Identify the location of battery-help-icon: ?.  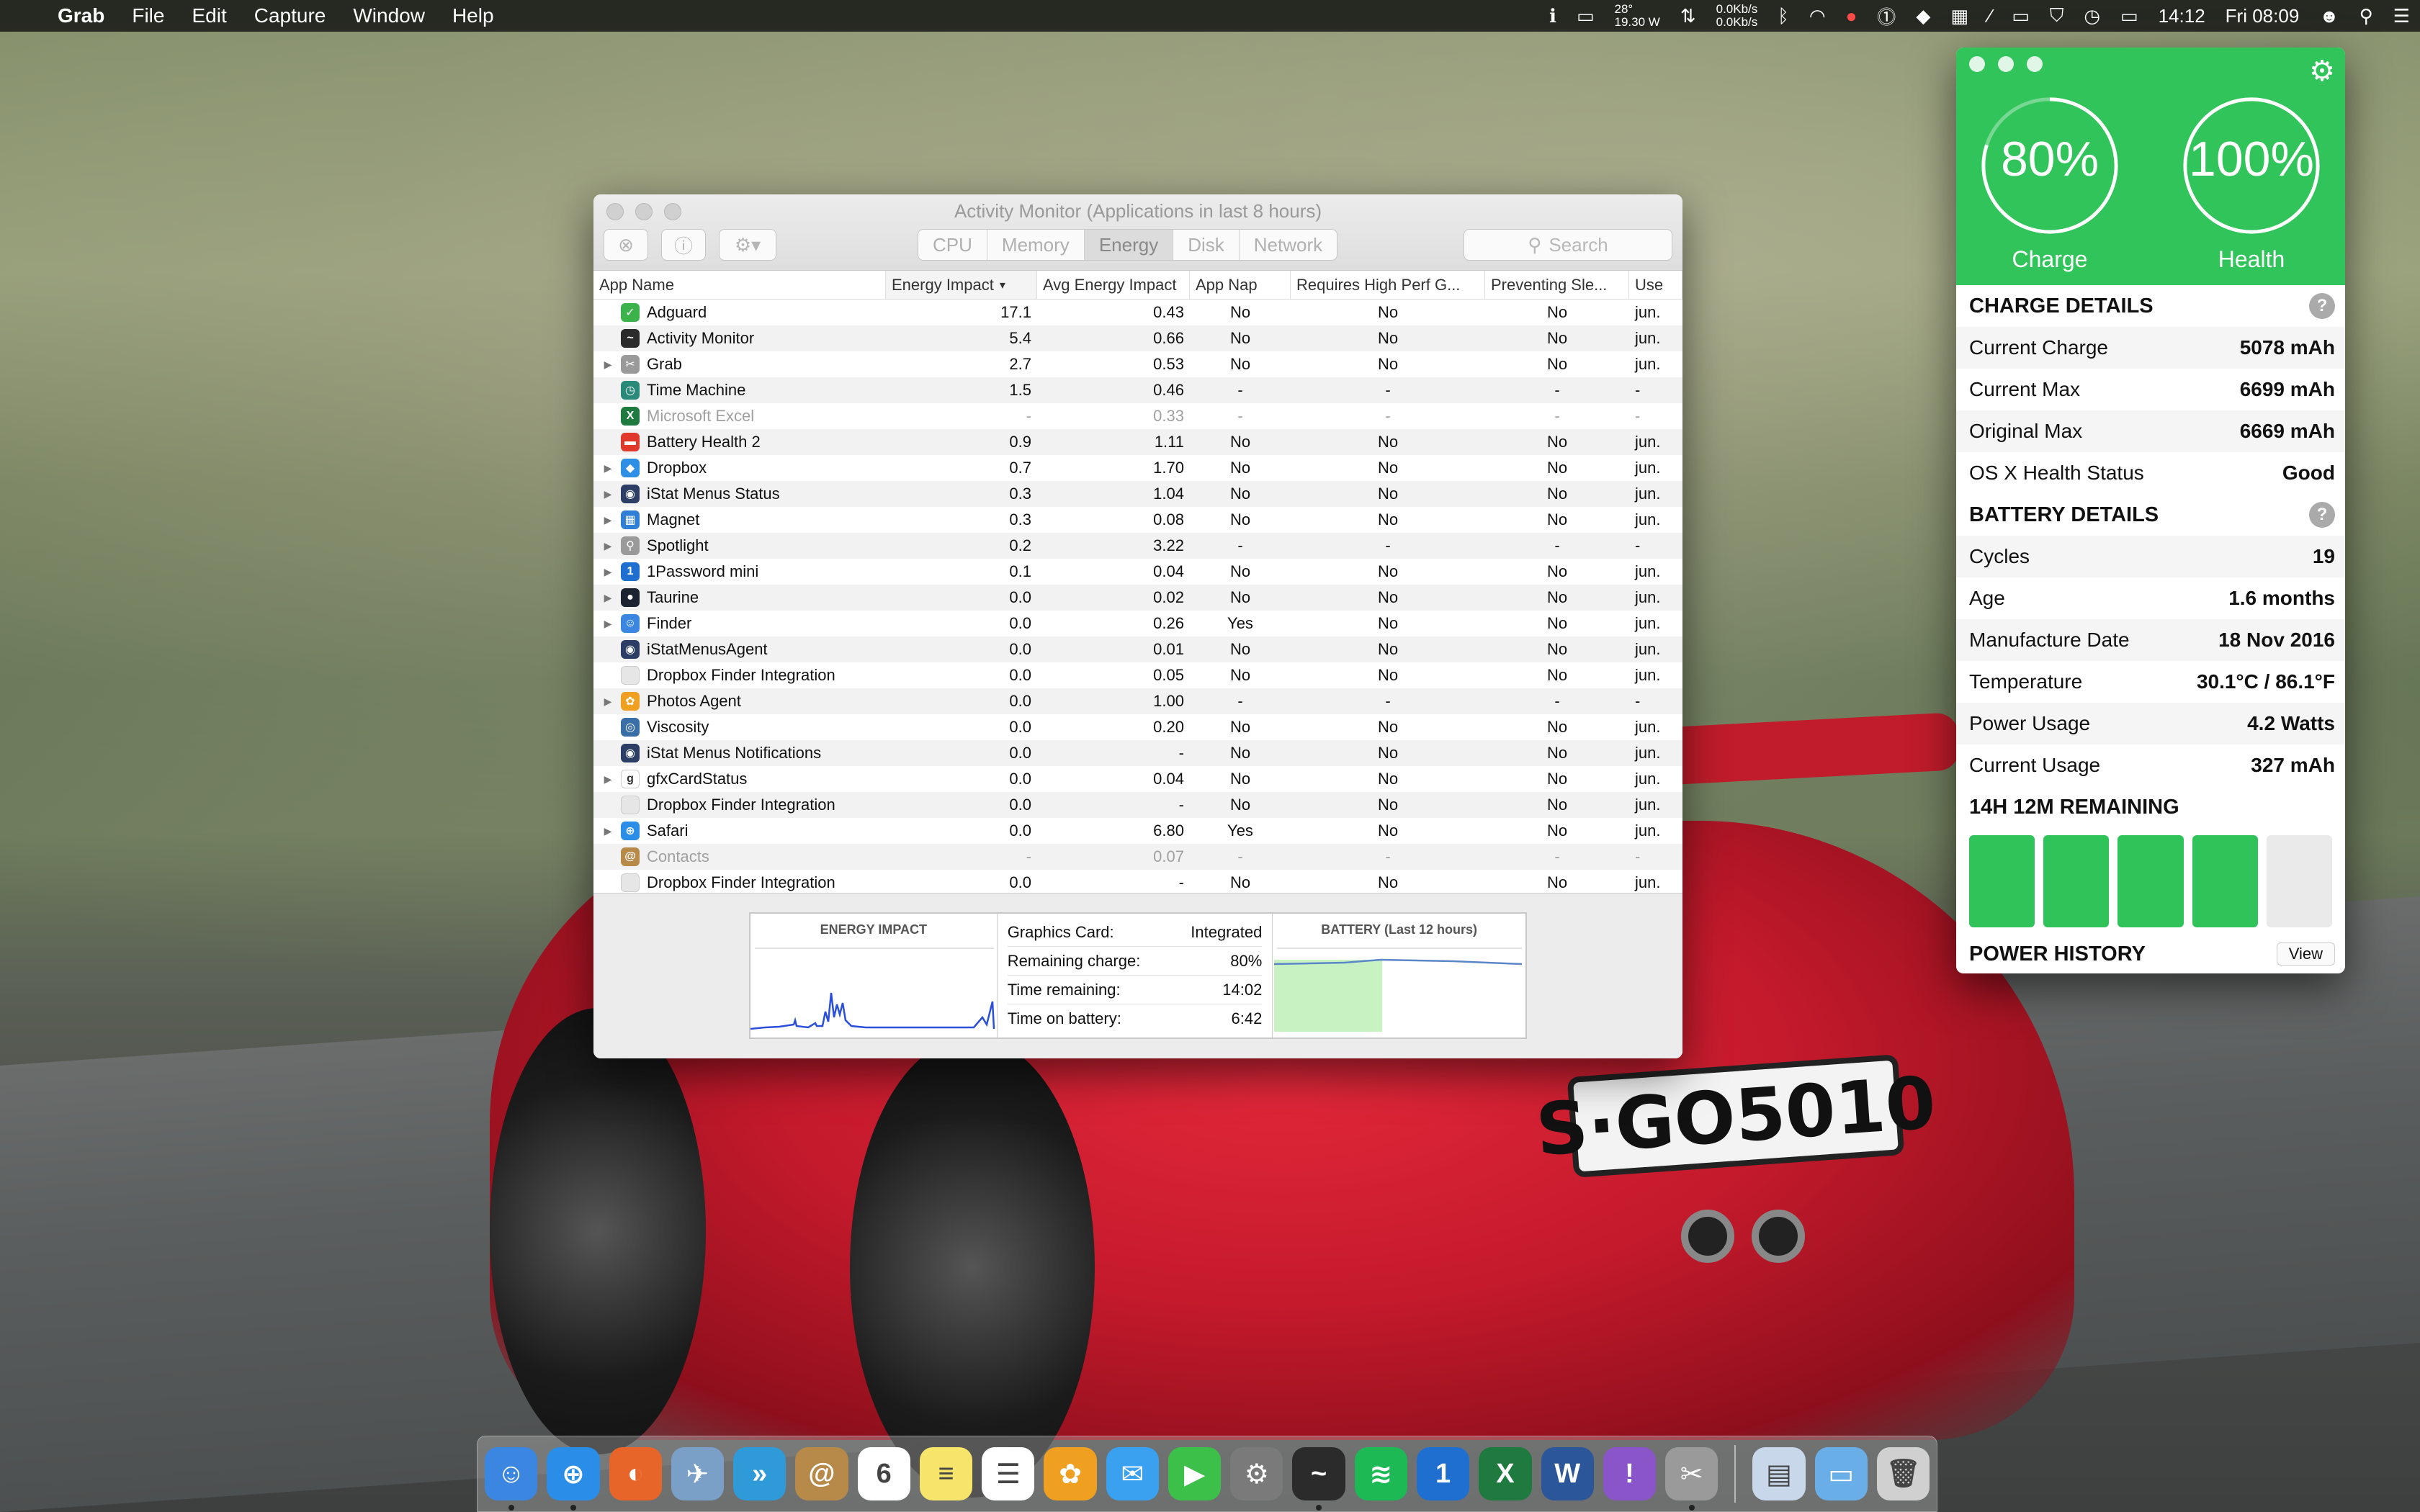
(2322, 515).